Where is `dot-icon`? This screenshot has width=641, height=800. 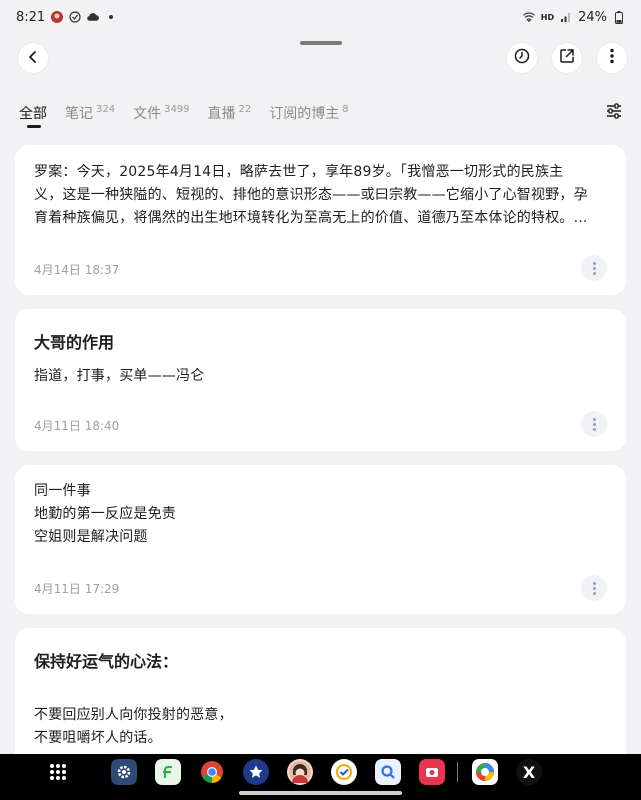 dot-icon is located at coordinates (111, 17).